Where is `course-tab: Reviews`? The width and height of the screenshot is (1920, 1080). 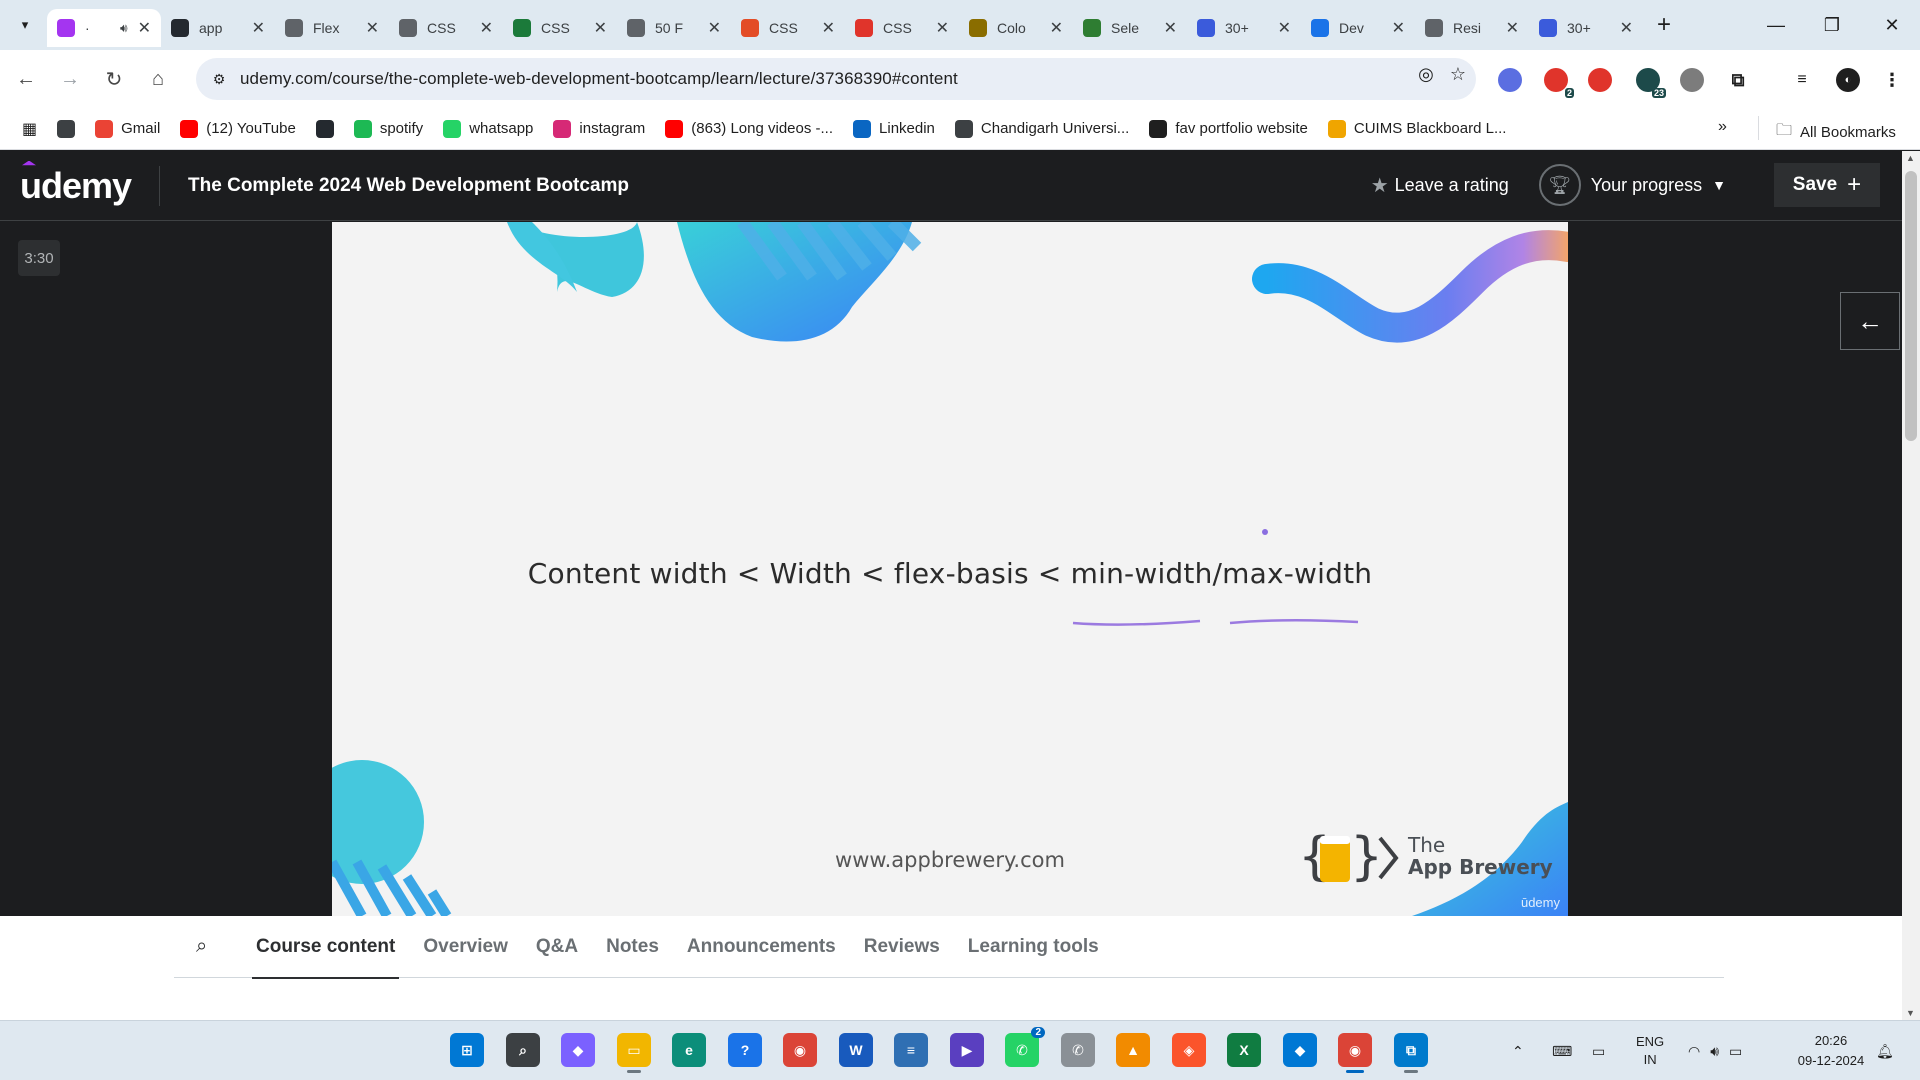 course-tab: Reviews is located at coordinates (902, 947).